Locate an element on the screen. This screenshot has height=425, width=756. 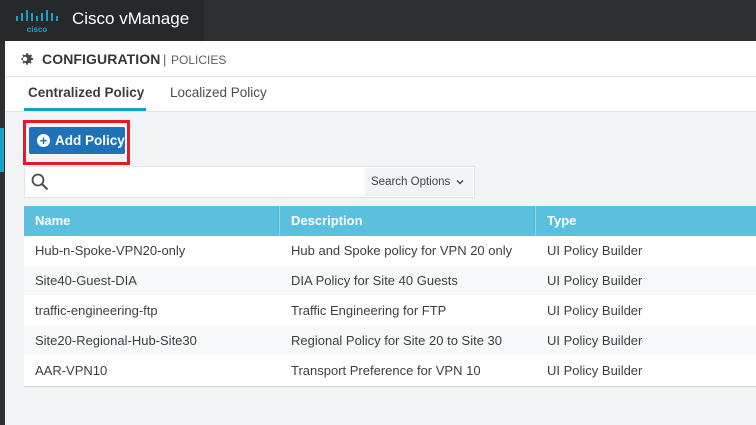
page-title: CONFIGURATION is located at coordinates (101, 59).